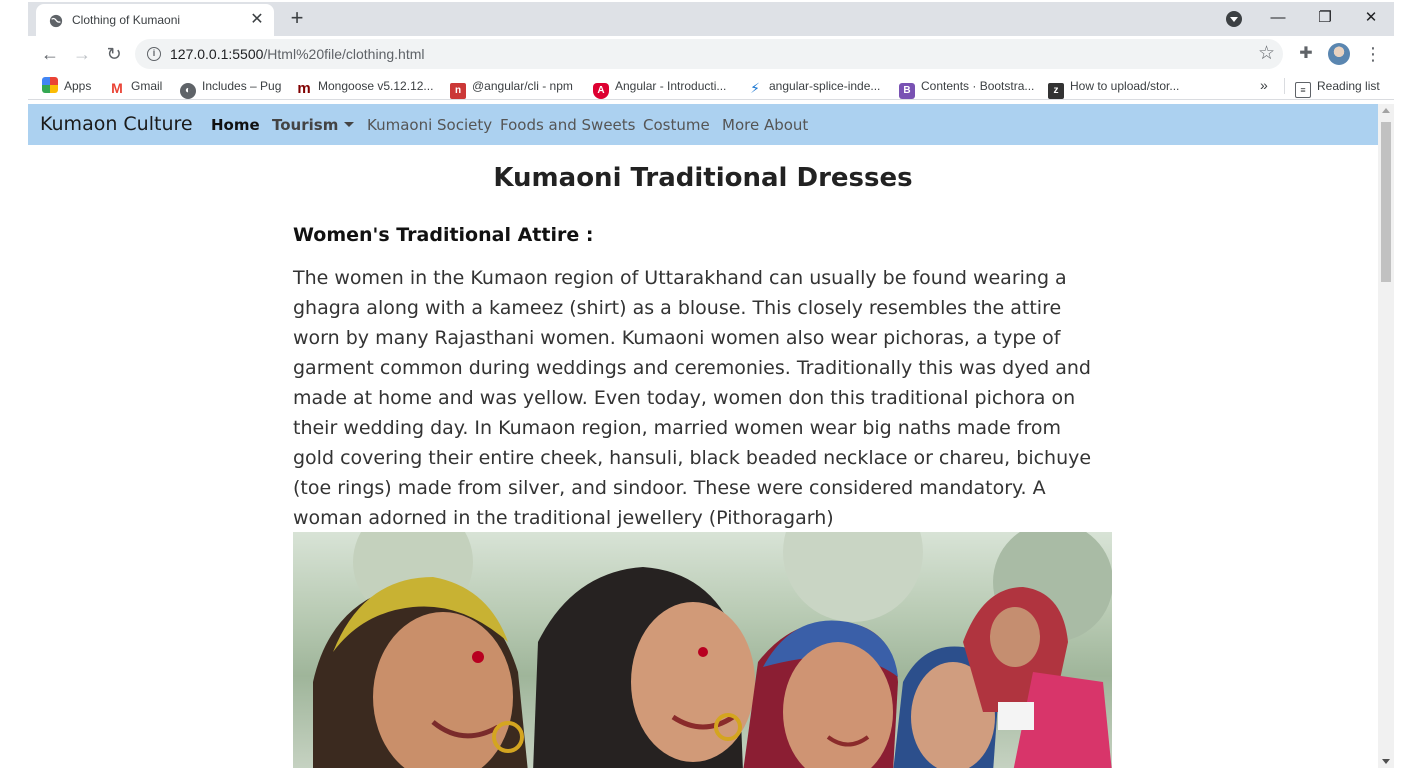 The width and height of the screenshot is (1420, 768). Describe the element at coordinates (349, 124) in the screenshot. I see `caret-down-icon` at that location.